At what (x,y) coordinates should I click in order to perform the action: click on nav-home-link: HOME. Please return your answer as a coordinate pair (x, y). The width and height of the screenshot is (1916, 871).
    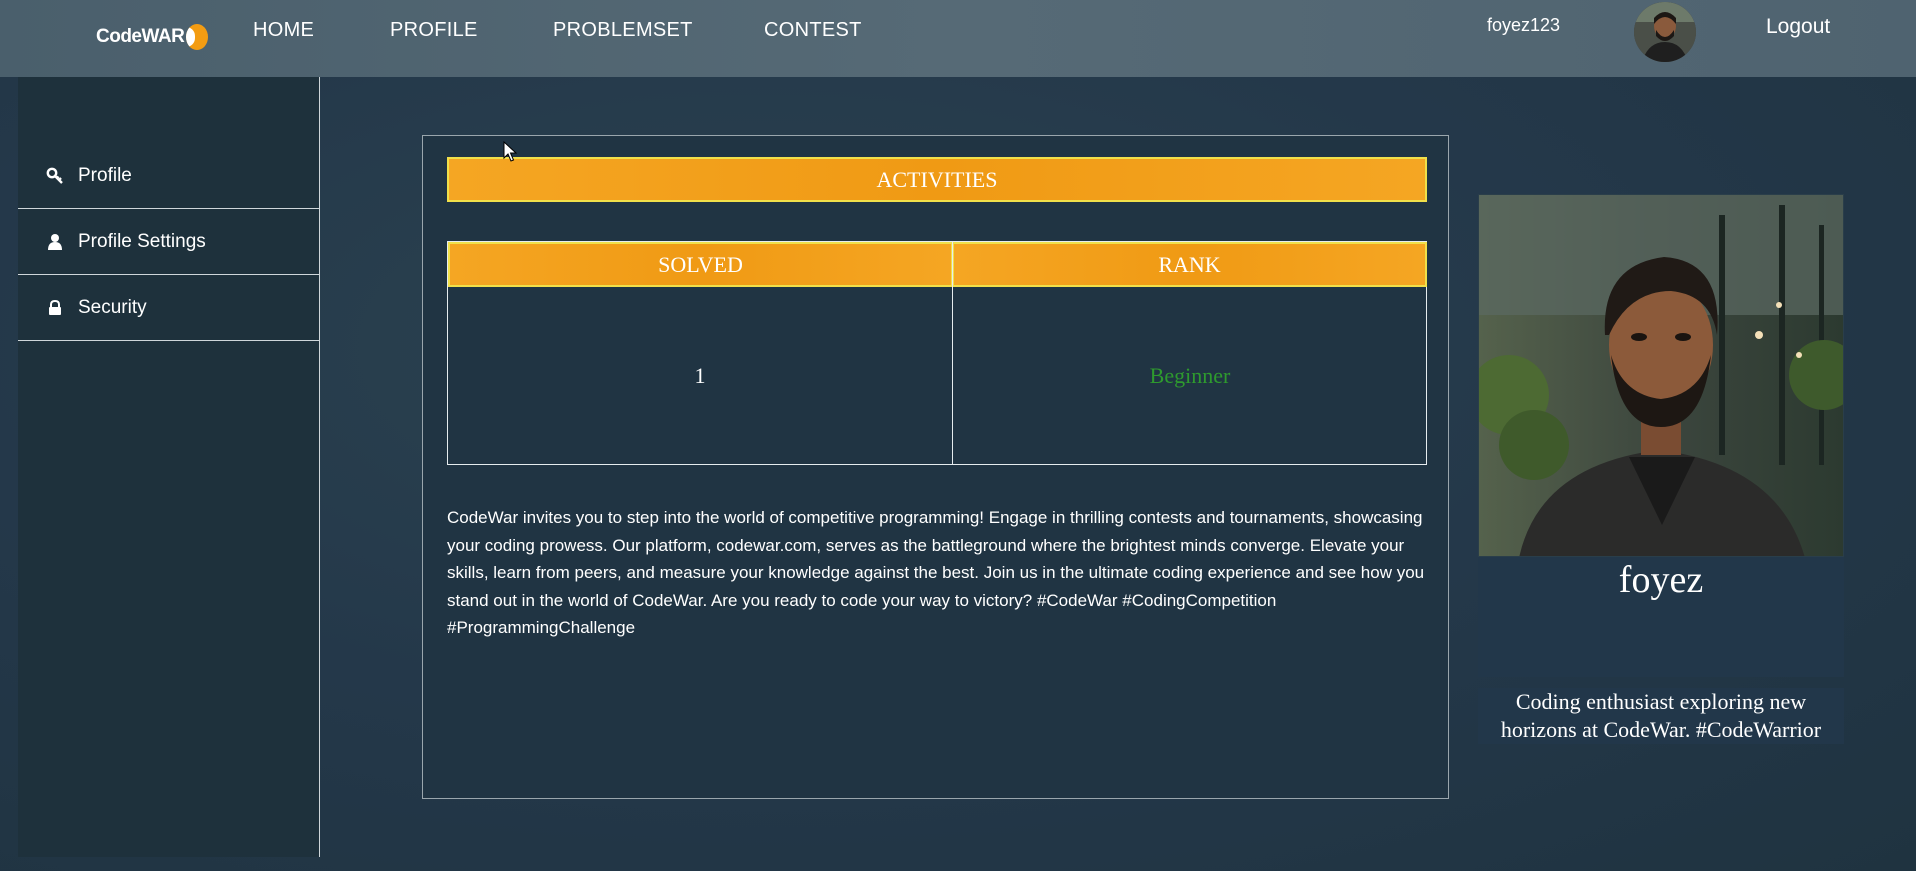
    Looking at the image, I should click on (283, 30).